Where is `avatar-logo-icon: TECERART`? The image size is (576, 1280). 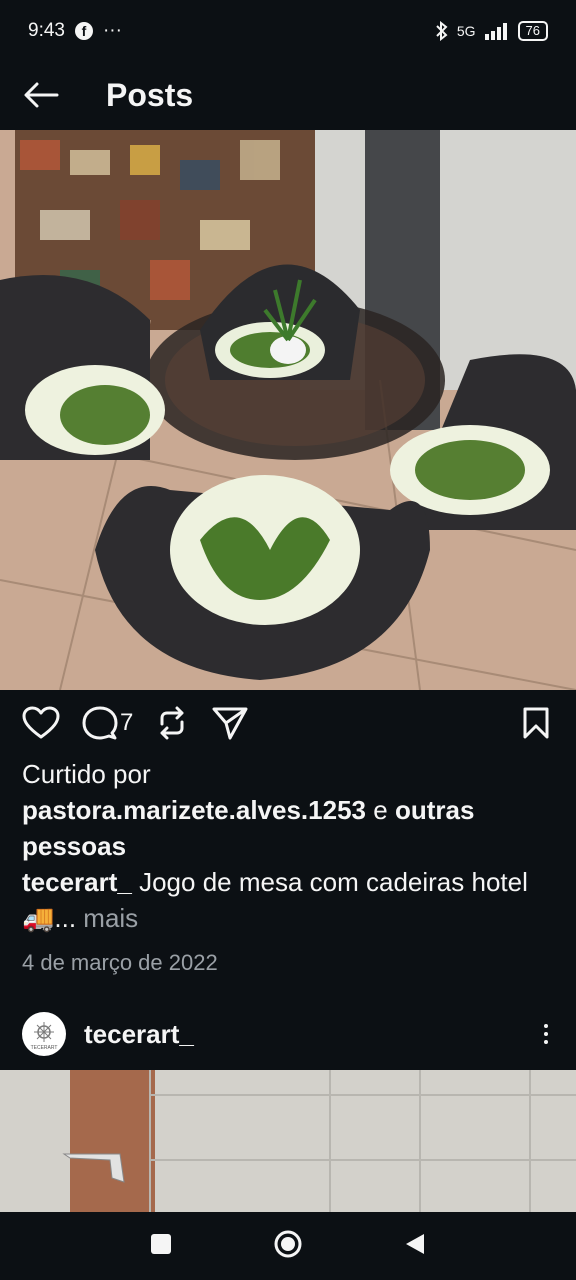 avatar-logo-icon: TECERART is located at coordinates (44, 1036).